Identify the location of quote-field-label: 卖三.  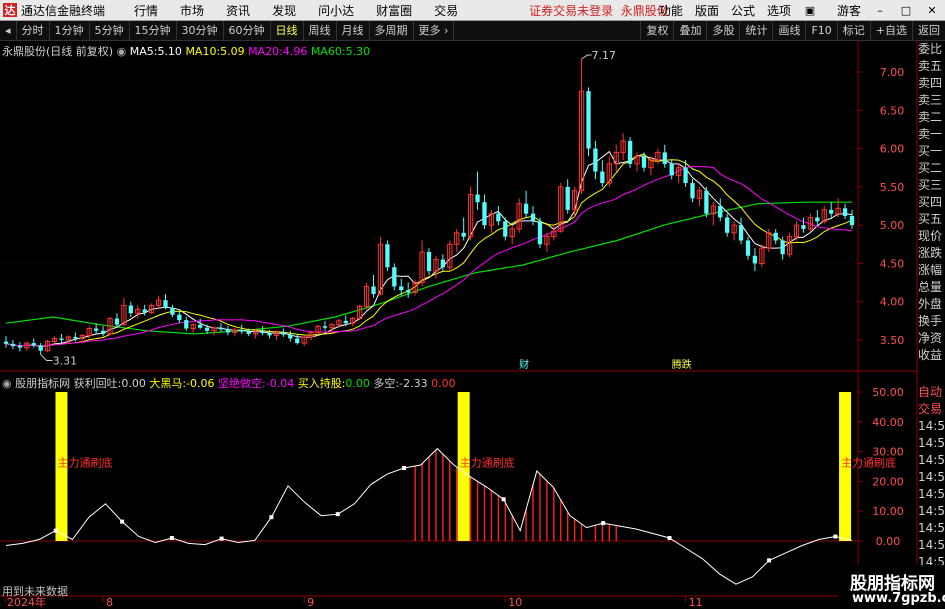
(930, 100).